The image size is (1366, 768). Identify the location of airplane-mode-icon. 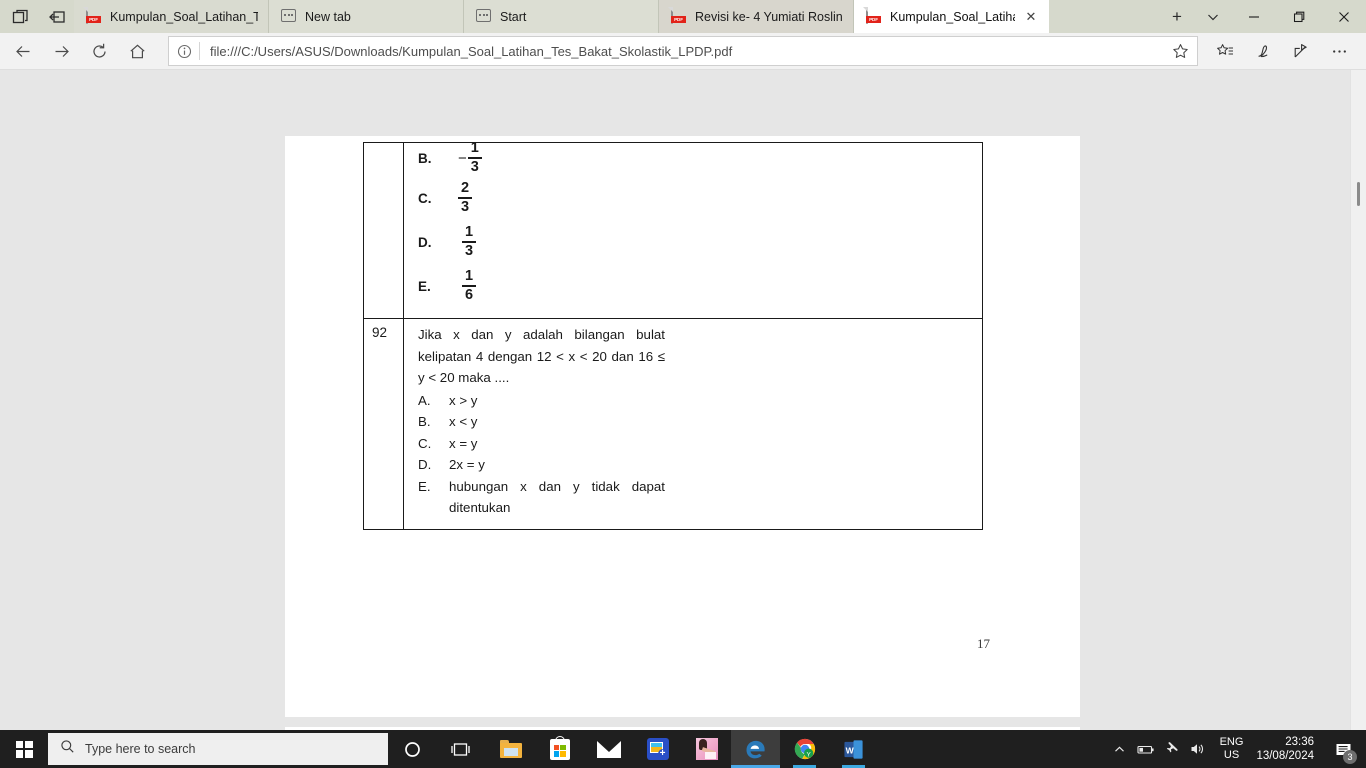
(1172, 749).